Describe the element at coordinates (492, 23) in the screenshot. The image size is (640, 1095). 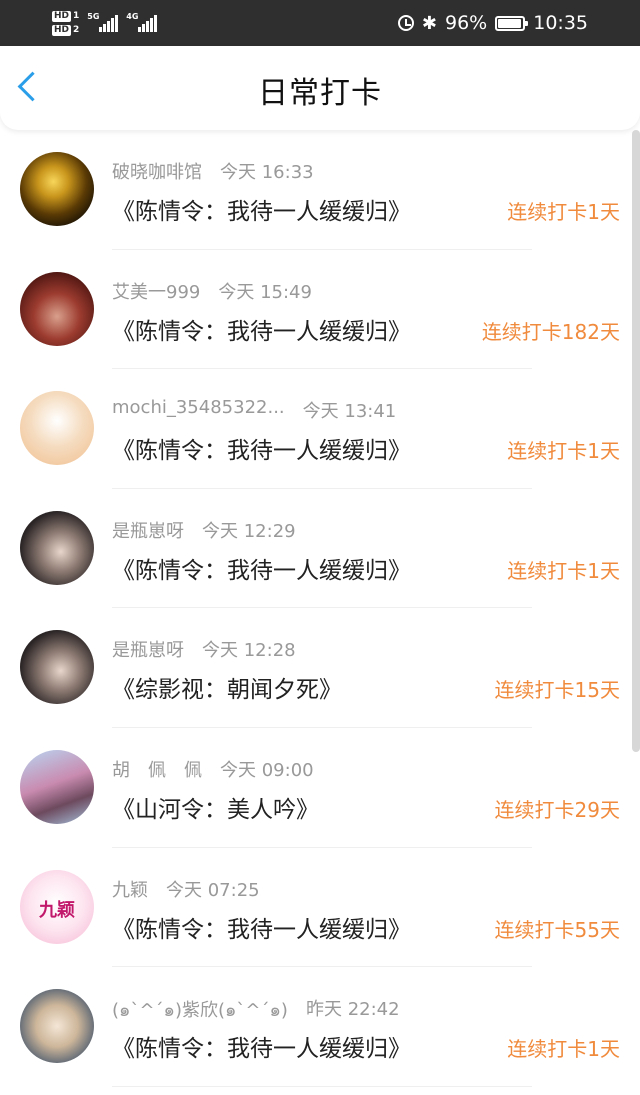
I see `status-right: ✱ 96% 10:35` at that location.